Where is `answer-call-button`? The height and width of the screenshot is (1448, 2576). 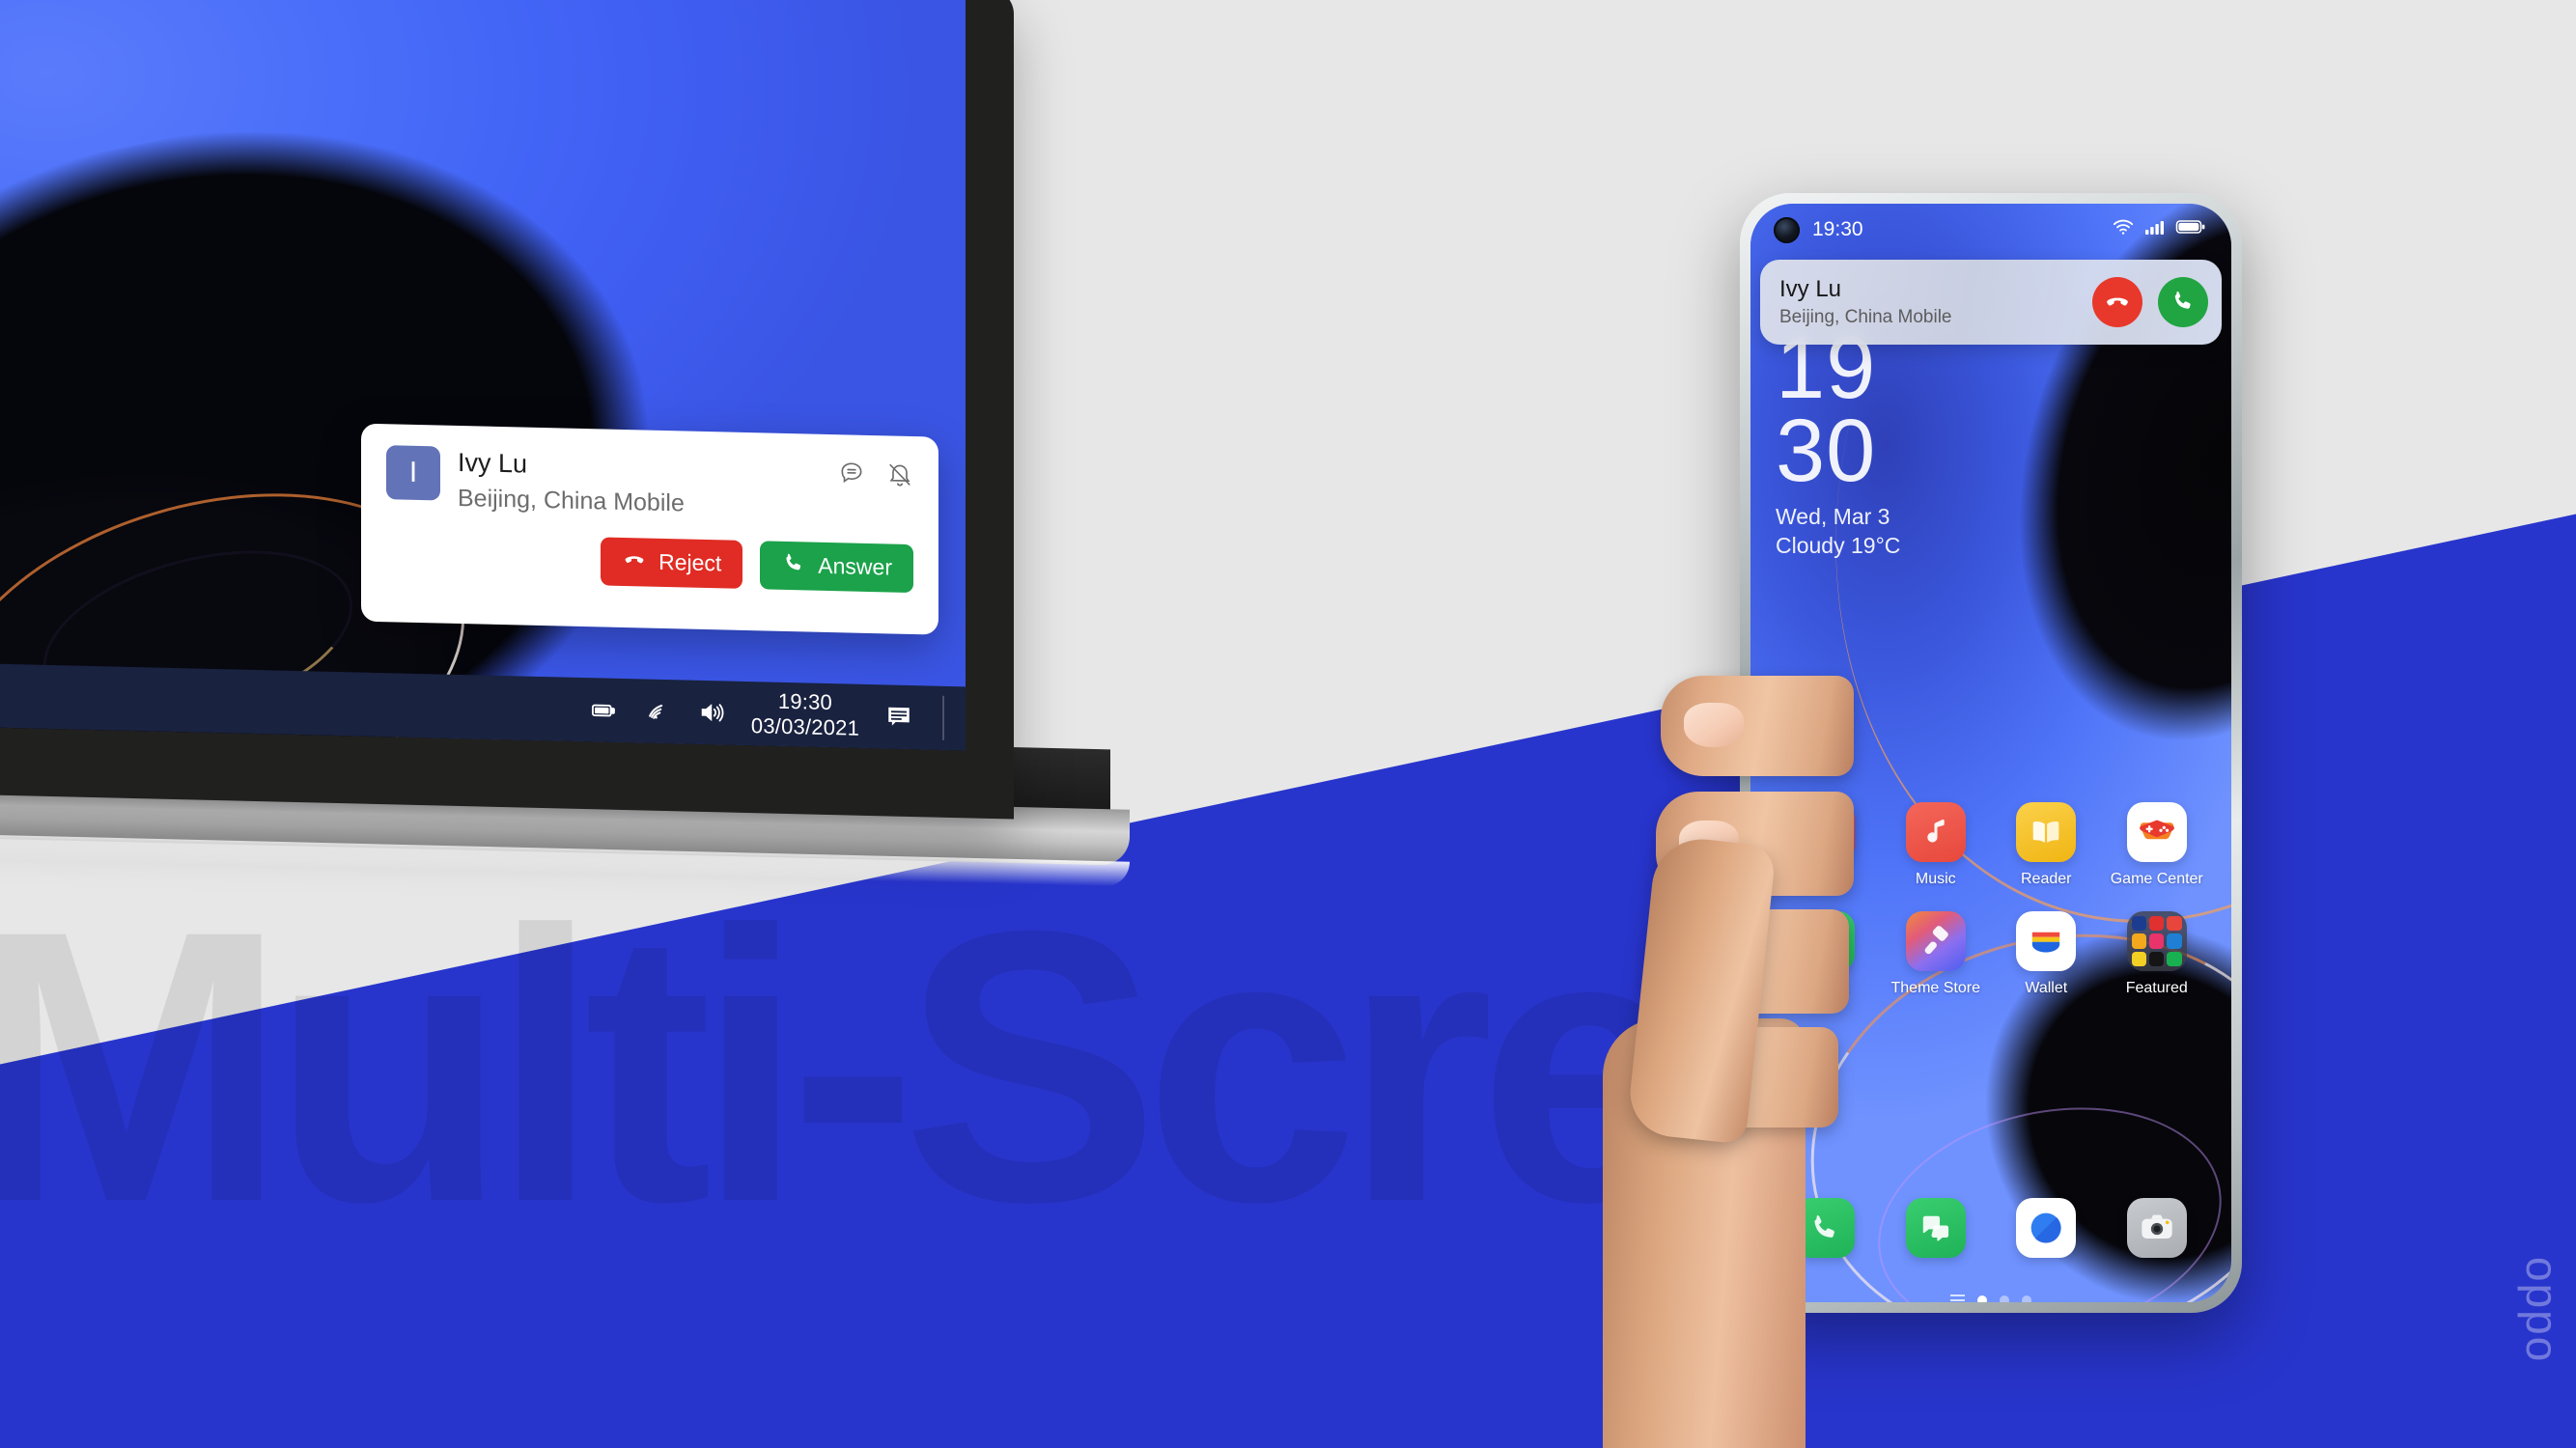
answer-call-button is located at coordinates (2183, 302).